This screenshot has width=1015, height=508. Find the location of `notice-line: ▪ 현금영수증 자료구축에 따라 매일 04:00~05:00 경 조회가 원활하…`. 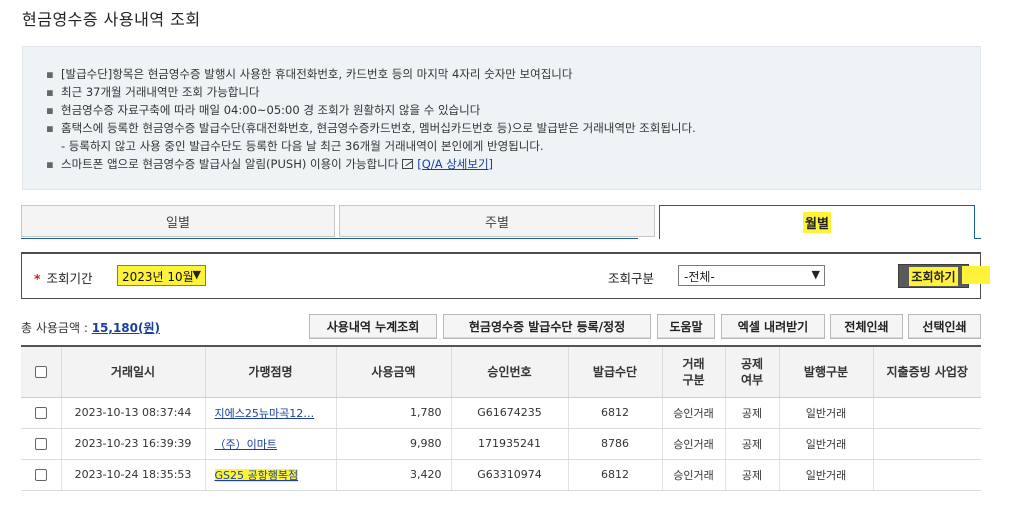

notice-line: ▪ 현금영수증 자료구축에 따라 매일 04:00~05:00 경 조회가 원활하… is located at coordinates (263, 110).